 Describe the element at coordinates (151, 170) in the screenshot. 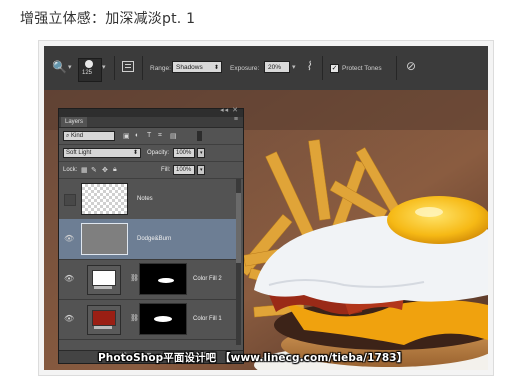

I see `lock-row: Lock: ▦ ✎ ✥ 🔒︎ Fill: 100% ▾` at that location.